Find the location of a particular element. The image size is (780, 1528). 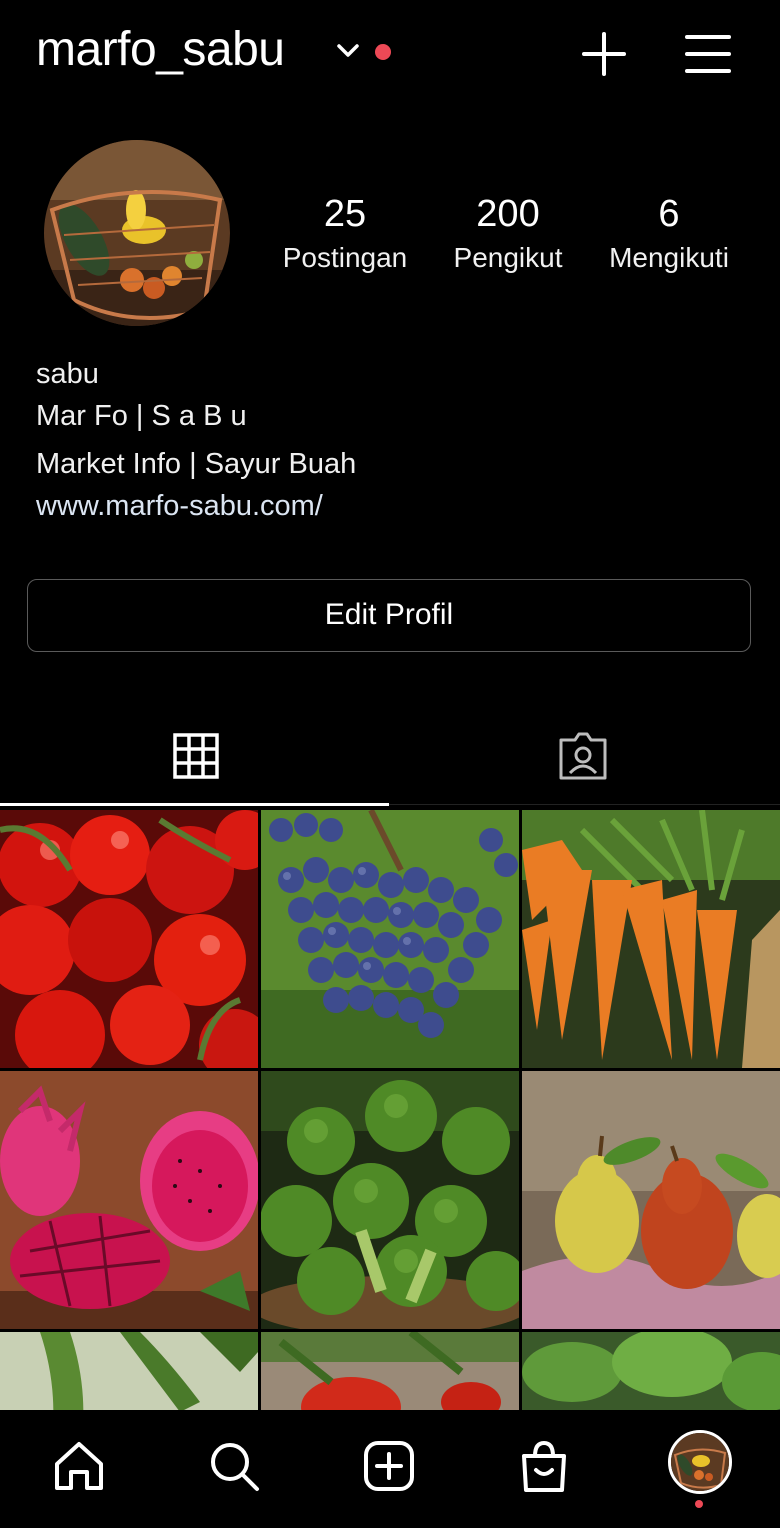

bottom-navigation is located at coordinates (390, 1469).